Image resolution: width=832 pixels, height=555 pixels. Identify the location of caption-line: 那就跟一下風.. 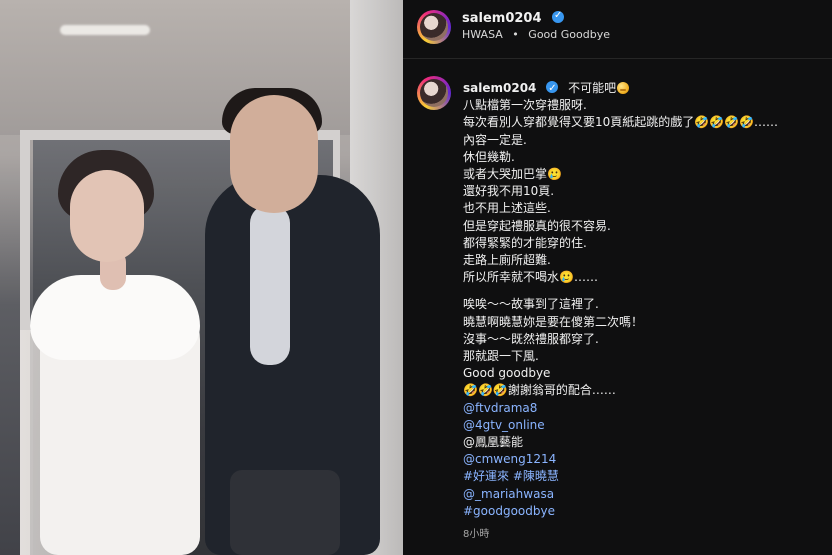
(501, 356).